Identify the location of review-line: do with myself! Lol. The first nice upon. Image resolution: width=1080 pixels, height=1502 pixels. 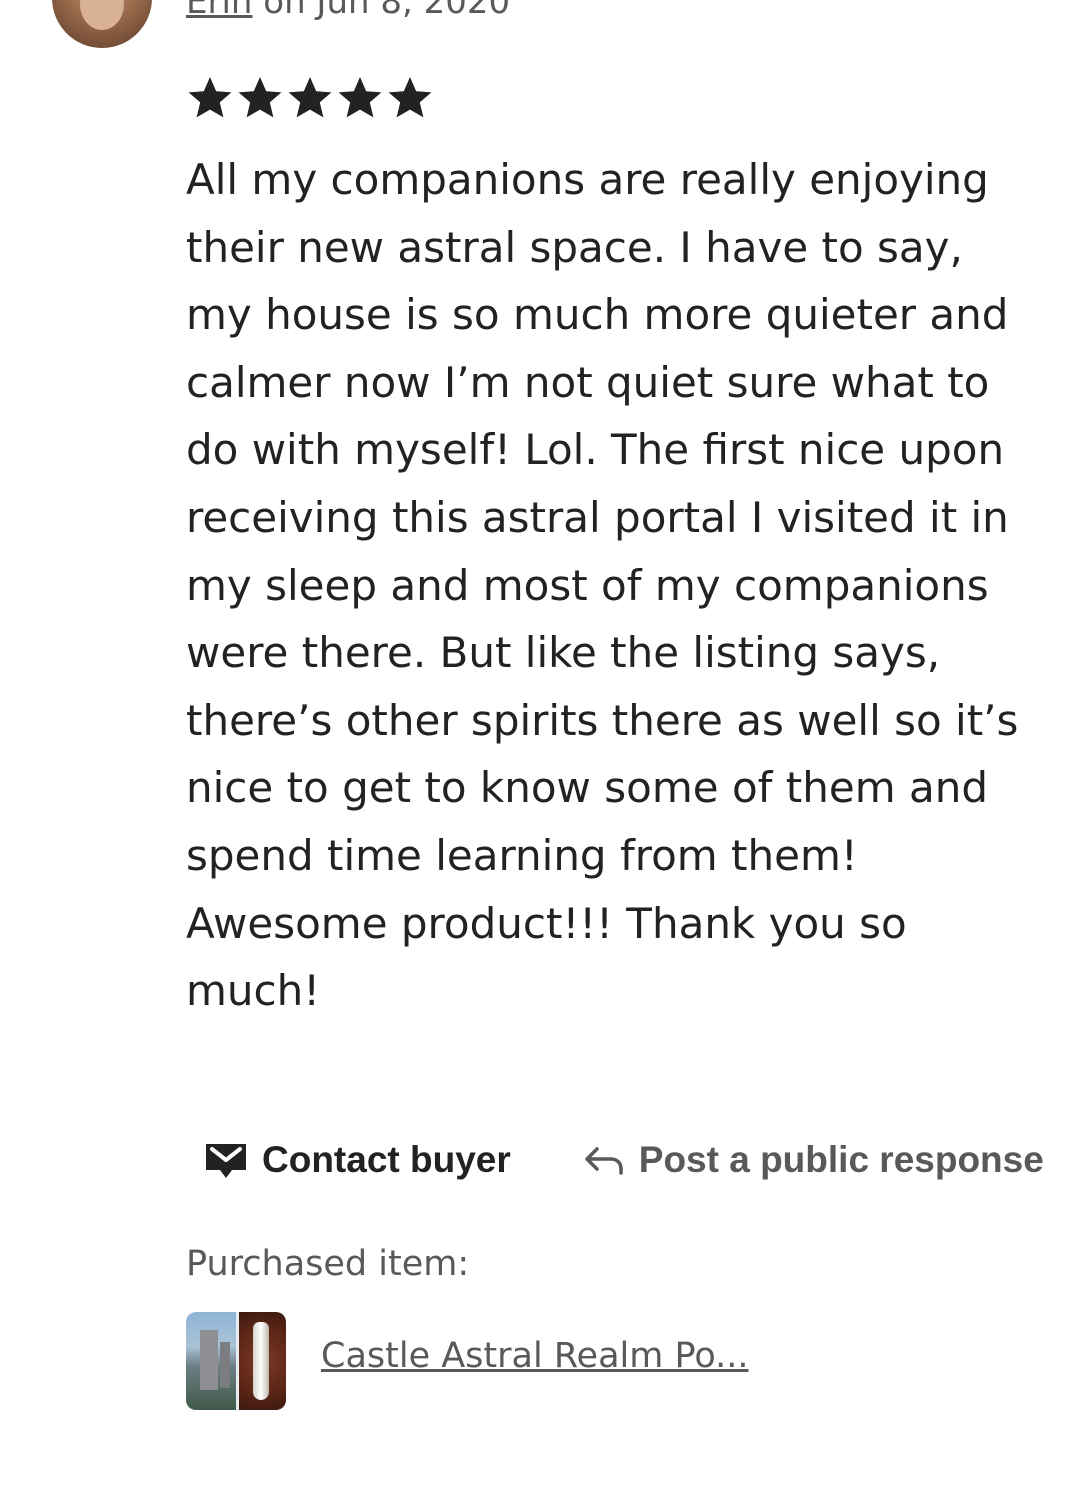
(595, 450).